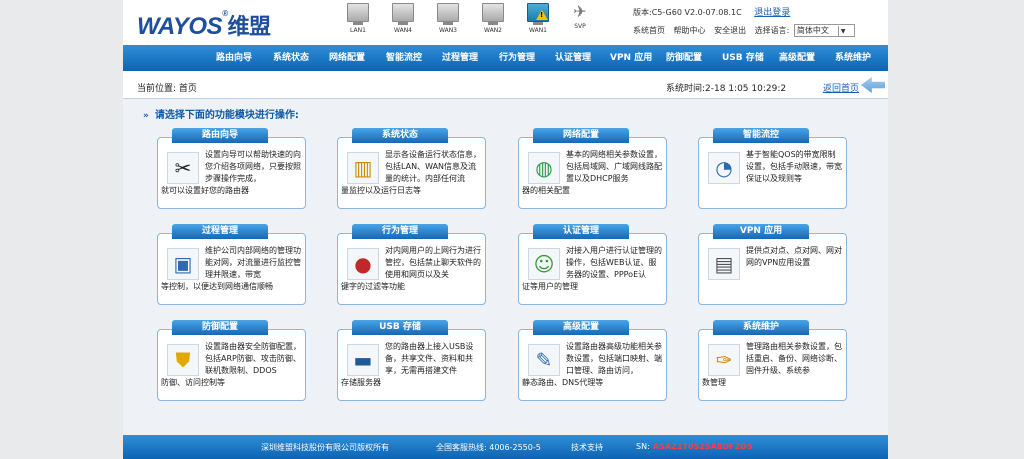 The height and width of the screenshot is (459, 1024). Describe the element at coordinates (400, 231) in the screenshot. I see `card-title: 行为管理` at that location.